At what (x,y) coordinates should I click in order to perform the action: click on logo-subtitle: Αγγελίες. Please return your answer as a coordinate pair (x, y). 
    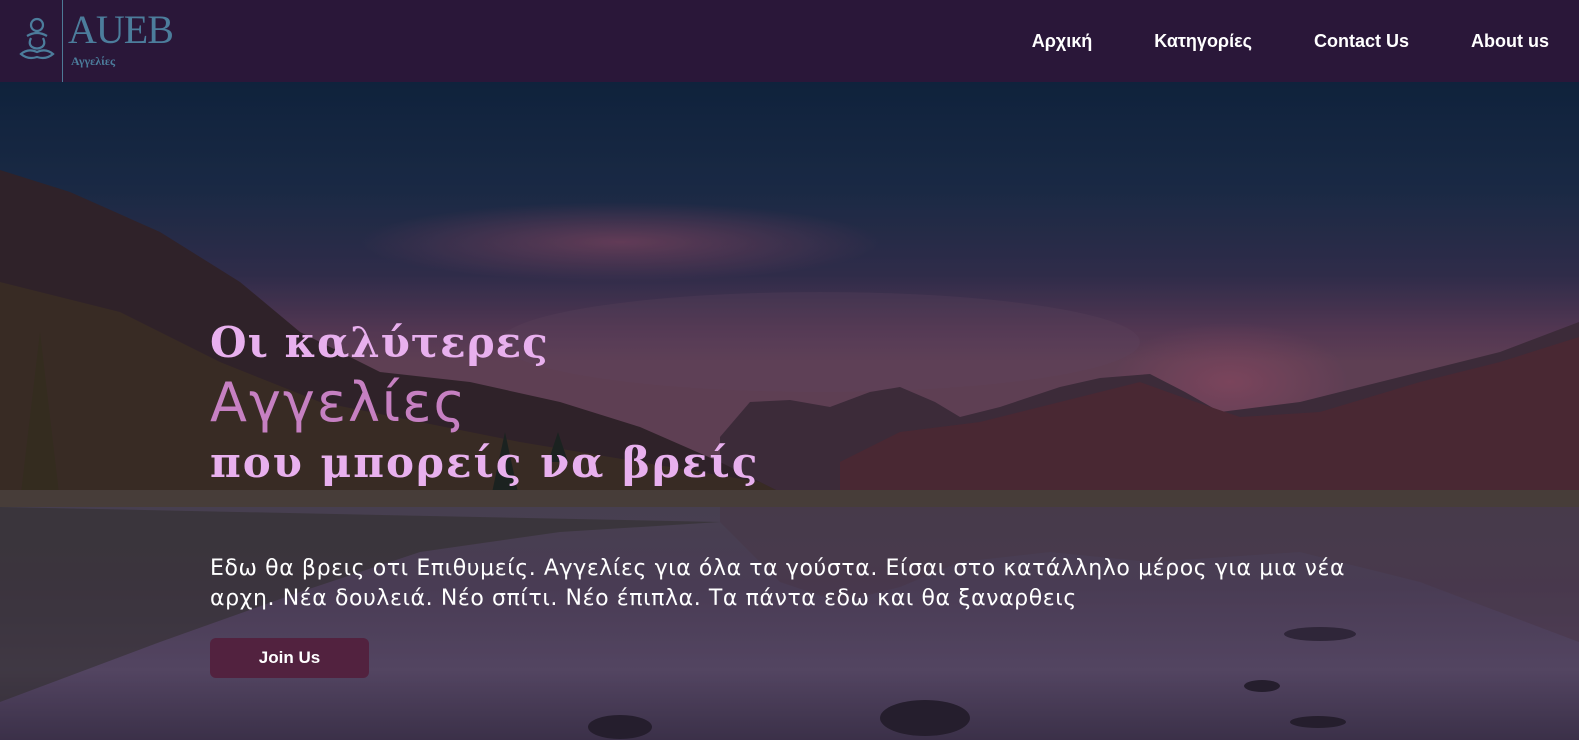
    Looking at the image, I should click on (93, 61).